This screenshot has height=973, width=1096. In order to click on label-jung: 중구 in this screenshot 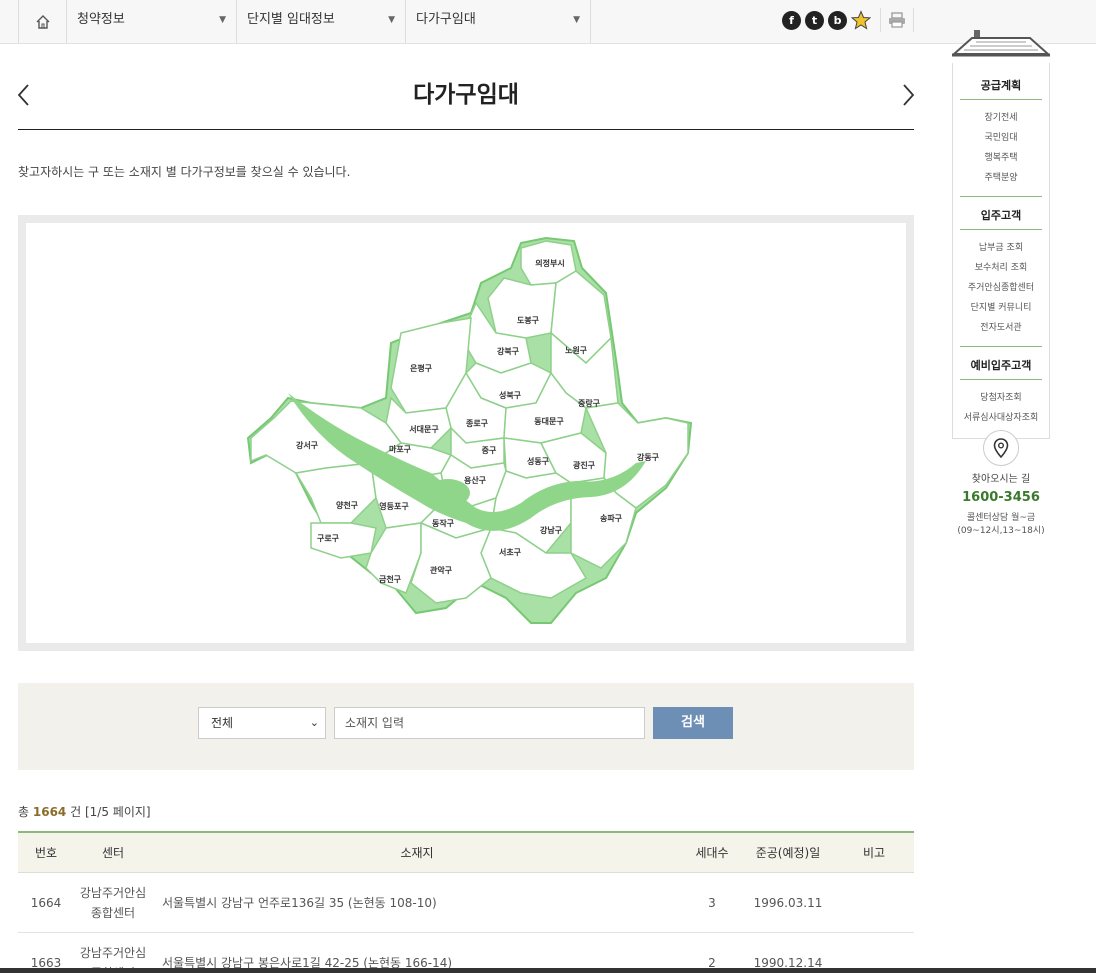, I will do `click(489, 450)`.